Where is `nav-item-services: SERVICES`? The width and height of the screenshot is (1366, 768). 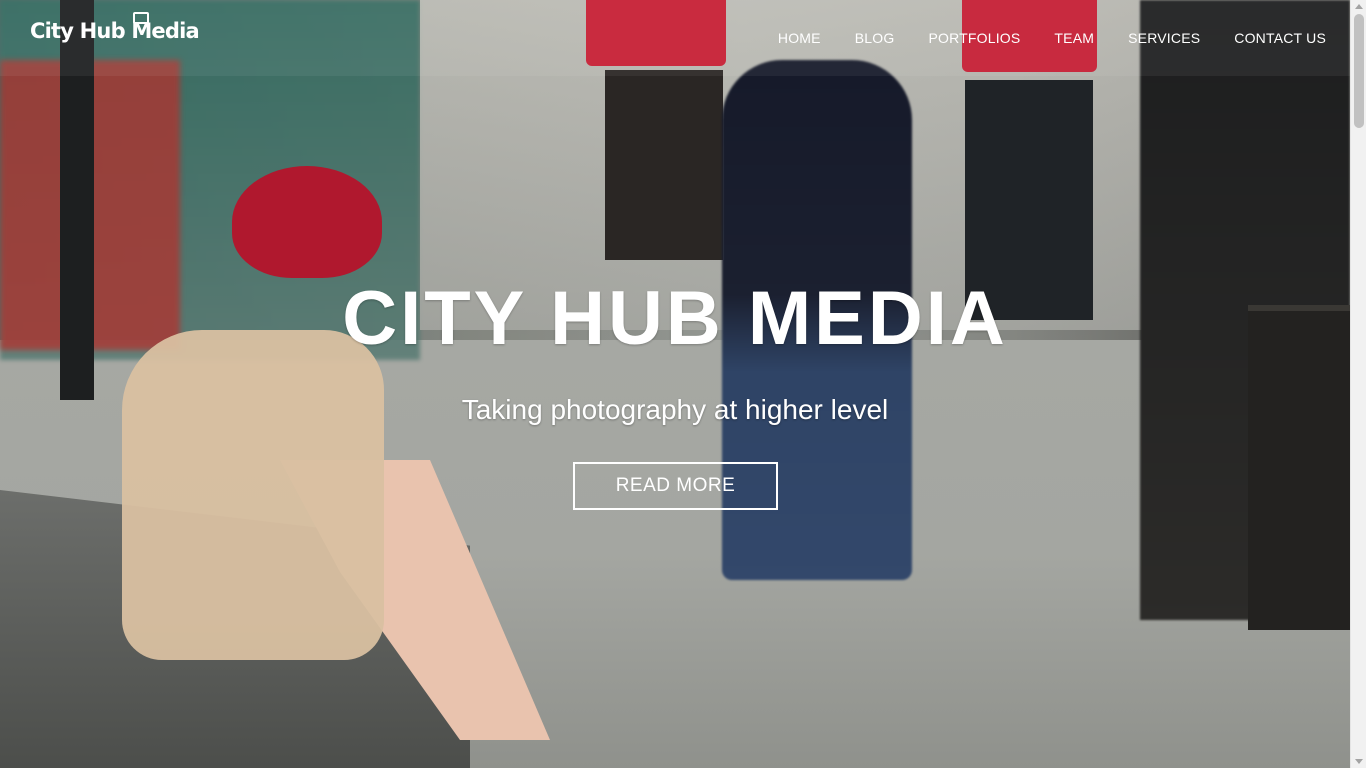 nav-item-services: SERVICES is located at coordinates (1164, 38).